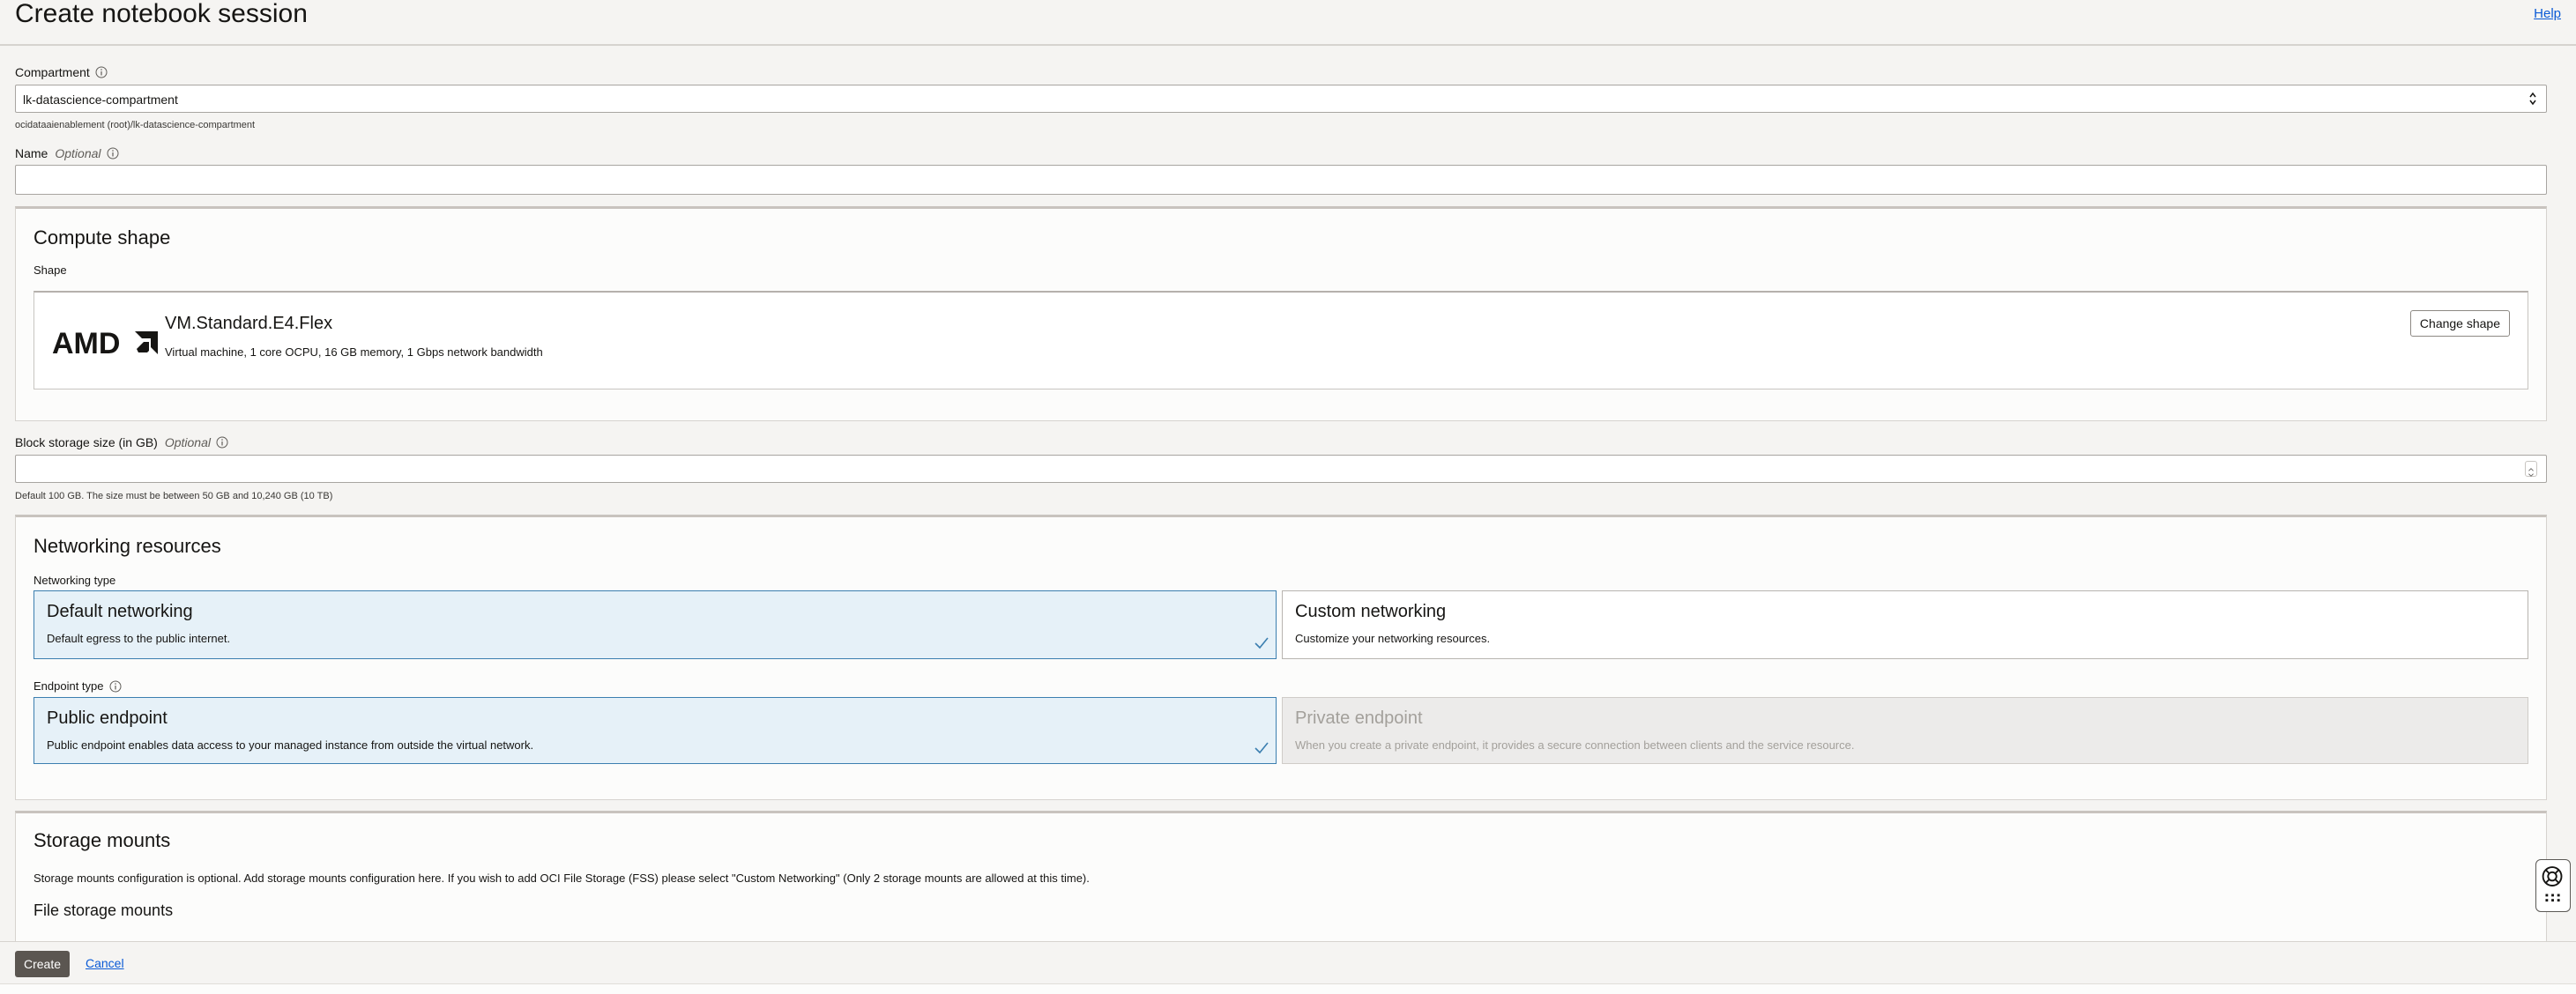  Describe the element at coordinates (249, 324) in the screenshot. I see `shape-name: VM.Standard.E4.Flex` at that location.